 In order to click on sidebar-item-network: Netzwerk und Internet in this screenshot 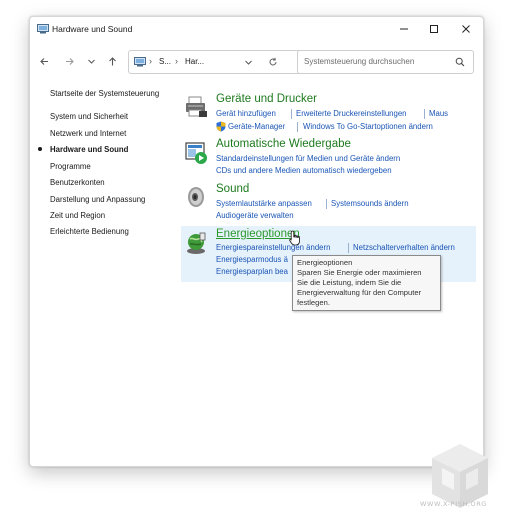, I will do `click(88, 133)`.